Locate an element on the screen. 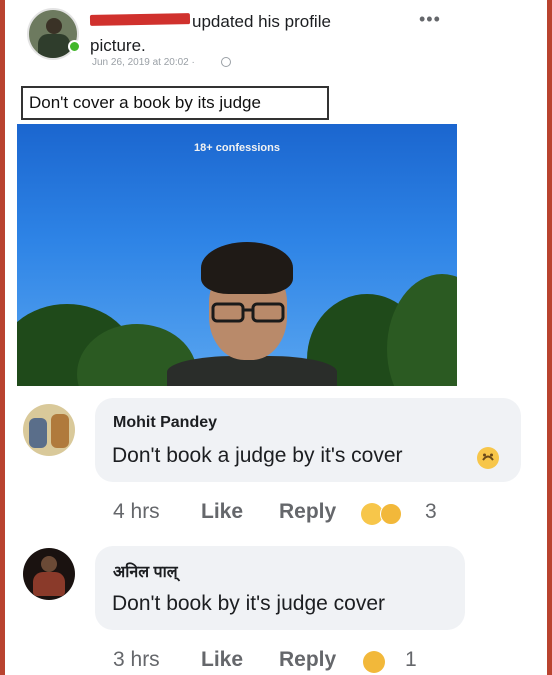  reaction-count-2: 1 is located at coordinates (411, 660).